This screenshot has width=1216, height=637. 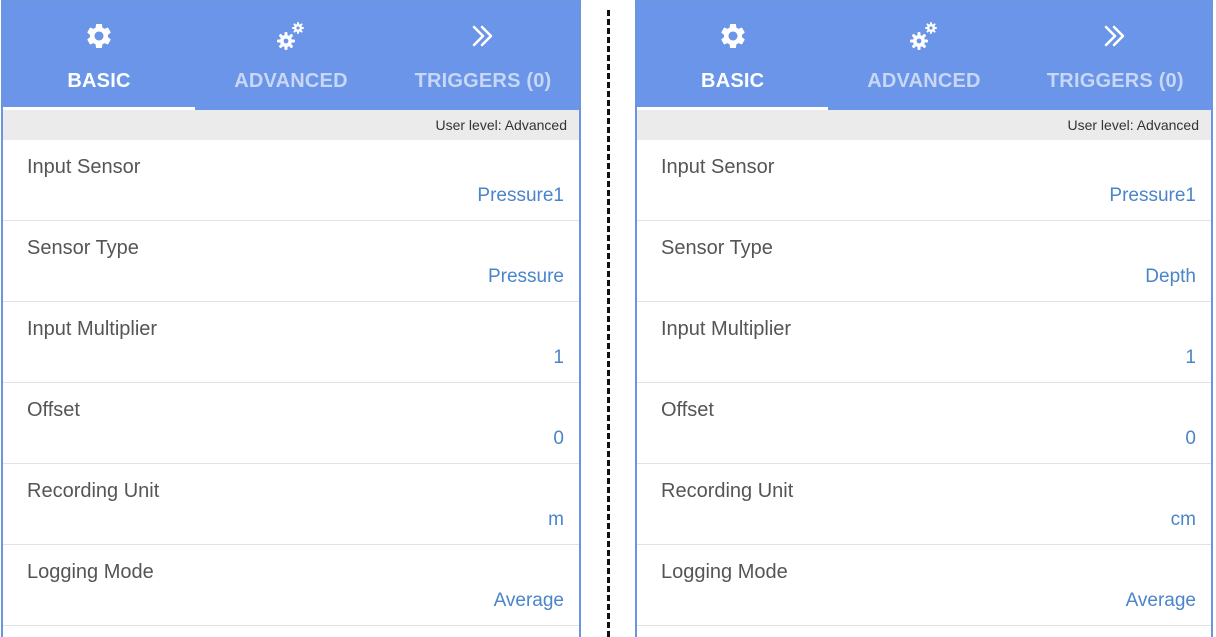 I want to click on setting-value: cm, so click(x=1183, y=519).